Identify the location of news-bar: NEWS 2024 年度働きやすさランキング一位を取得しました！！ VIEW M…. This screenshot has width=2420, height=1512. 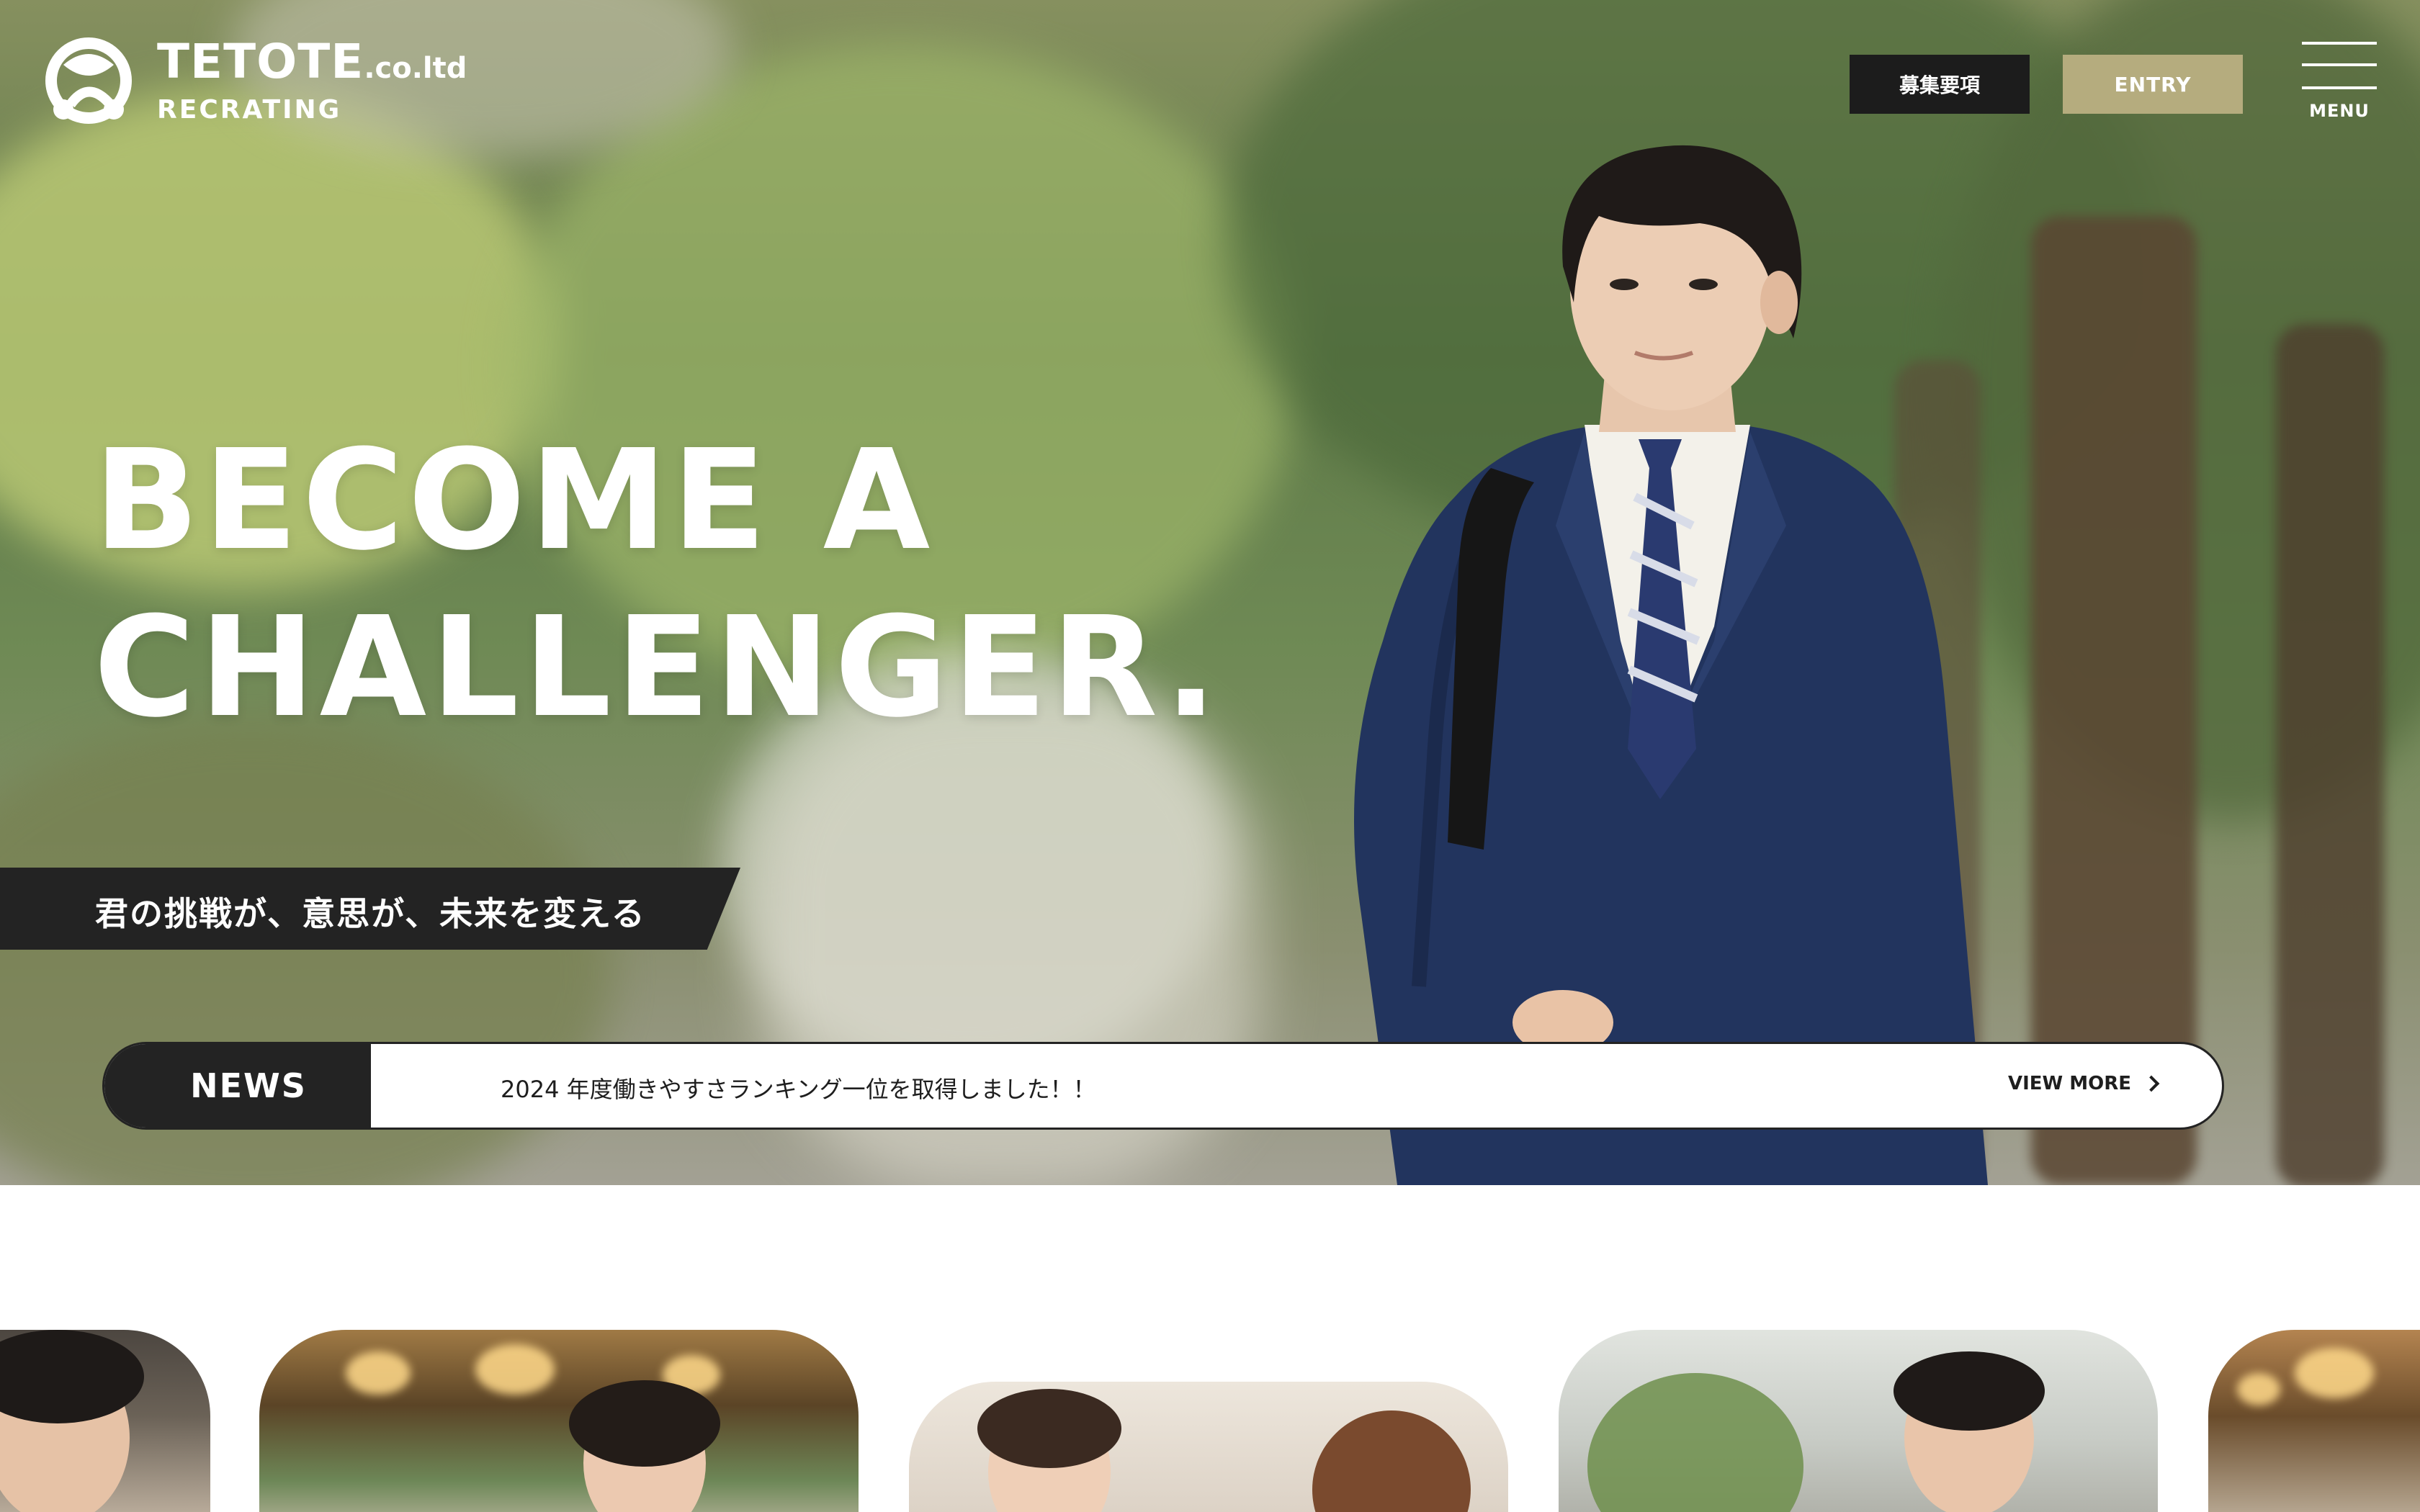
(1163, 1086).